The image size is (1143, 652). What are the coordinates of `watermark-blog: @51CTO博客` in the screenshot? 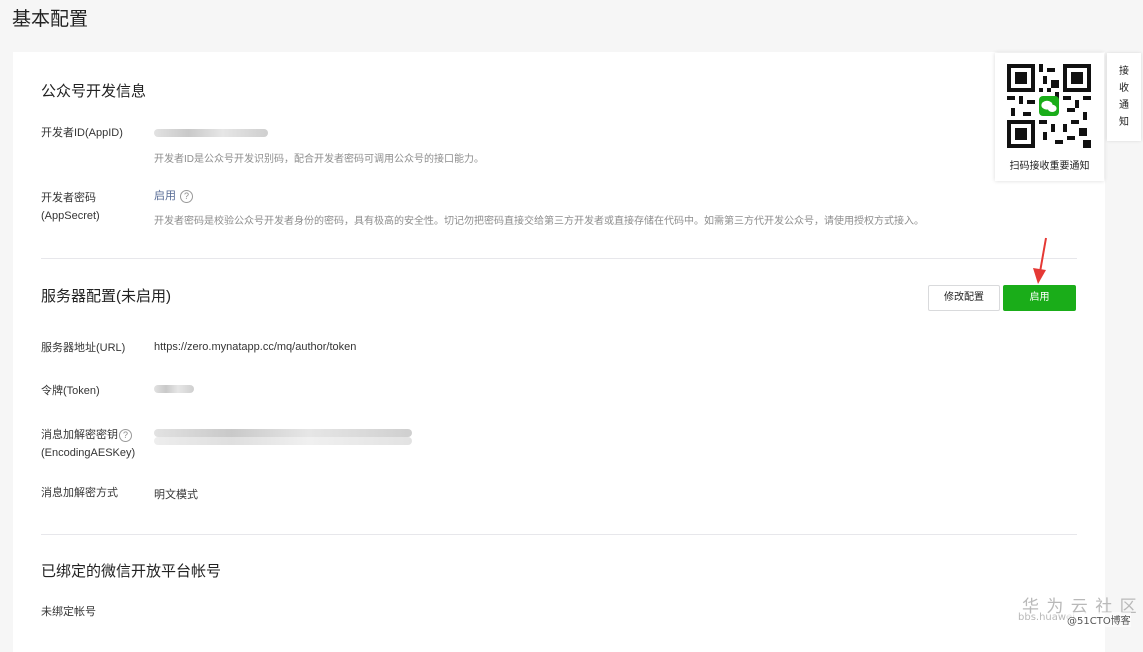 It's located at (1099, 619).